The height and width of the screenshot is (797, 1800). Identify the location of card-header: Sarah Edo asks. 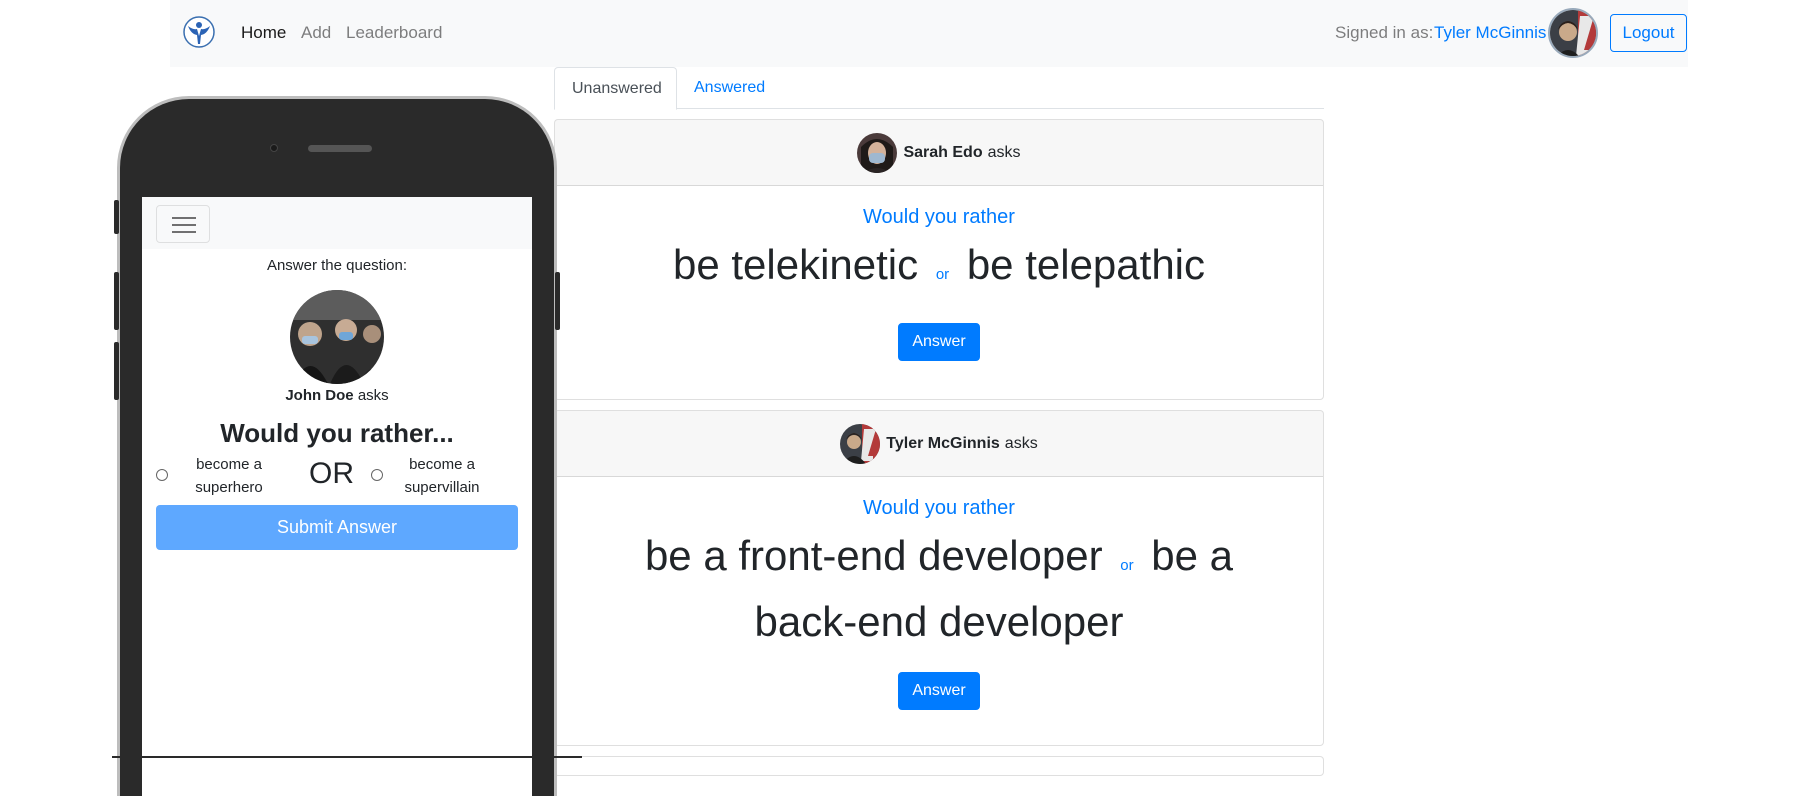
(939, 153).